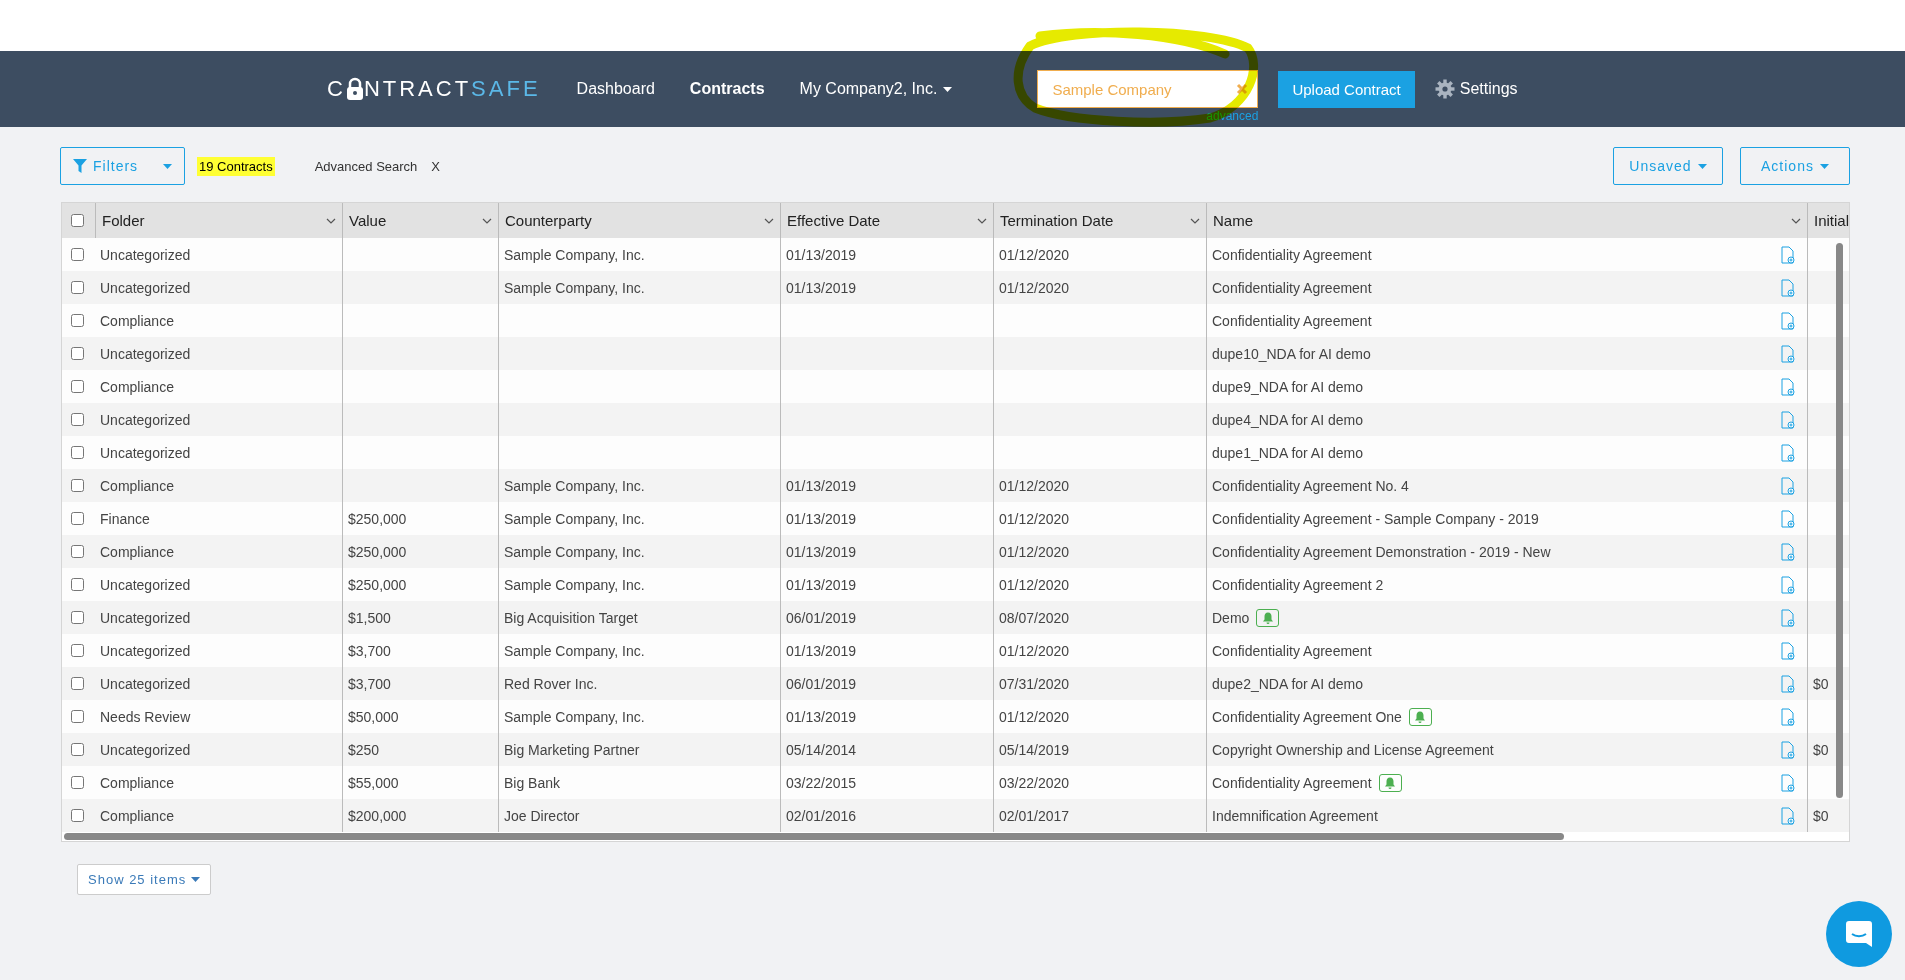 The image size is (1905, 980). What do you see at coordinates (1034, 749) in the screenshot?
I see `table-cell: 05/14/2019` at bounding box center [1034, 749].